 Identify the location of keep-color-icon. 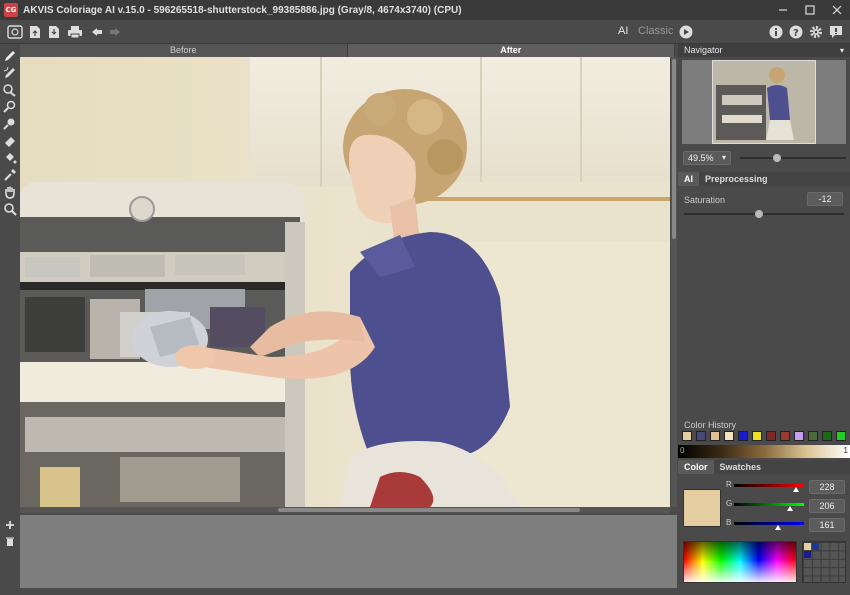
(10, 107).